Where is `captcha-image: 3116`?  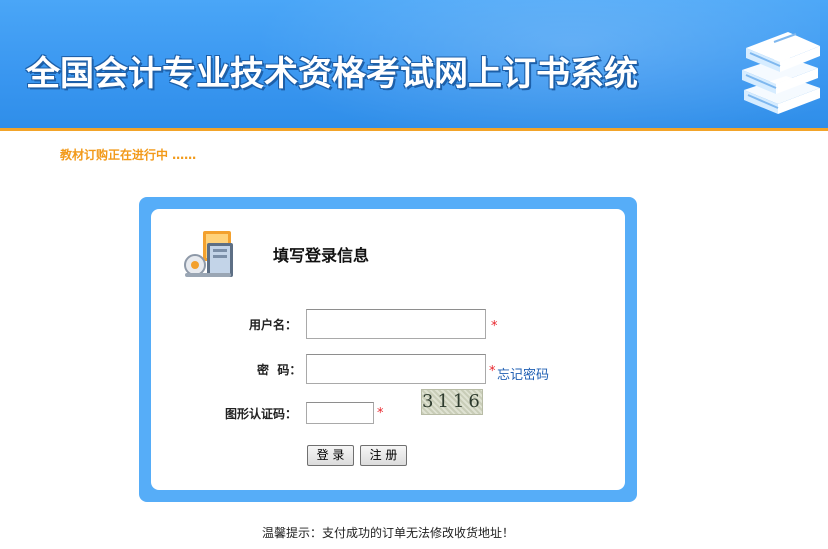 captcha-image: 3116 is located at coordinates (452, 402).